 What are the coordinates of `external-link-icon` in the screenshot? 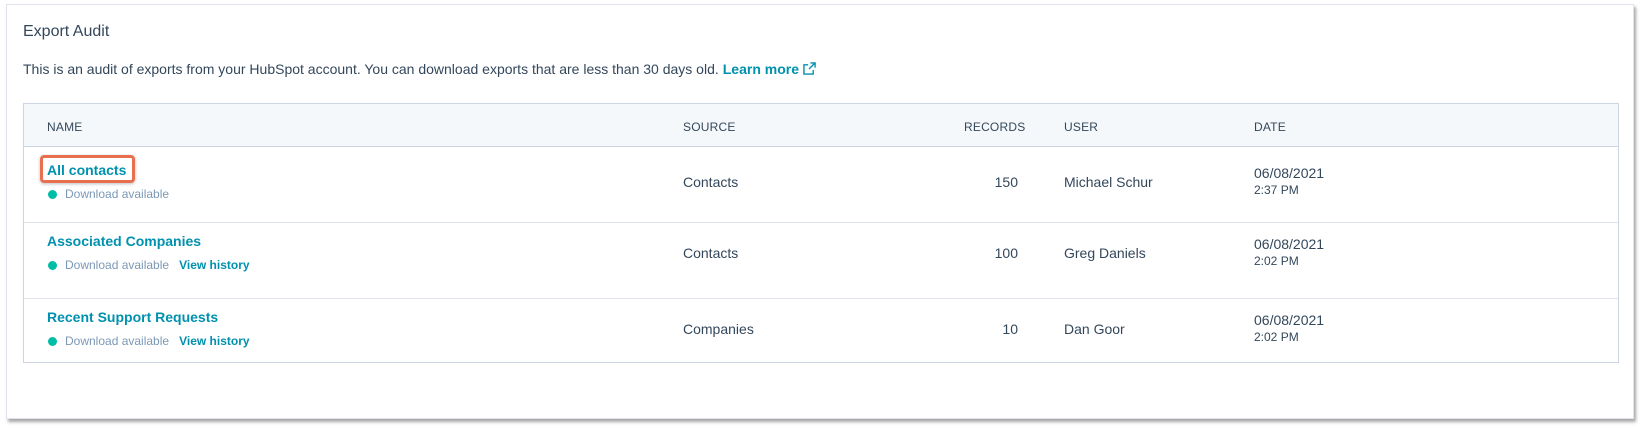 It's located at (809, 68).